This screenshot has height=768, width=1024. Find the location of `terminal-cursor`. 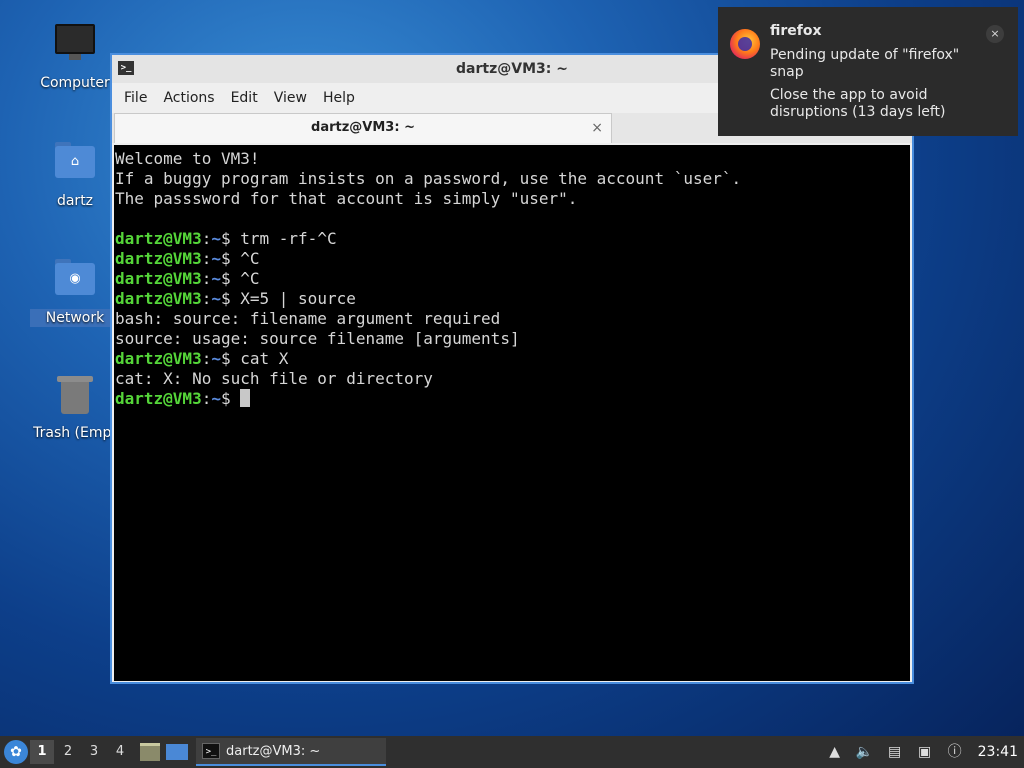

terminal-cursor is located at coordinates (245, 398).